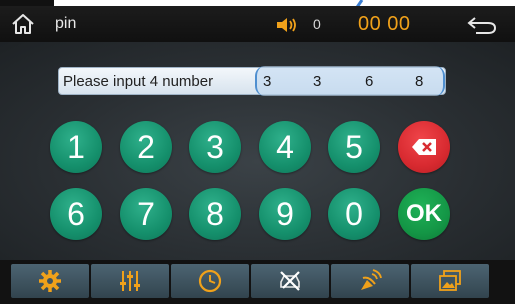  Describe the element at coordinates (482, 25) in the screenshot. I see `back-icon` at that location.